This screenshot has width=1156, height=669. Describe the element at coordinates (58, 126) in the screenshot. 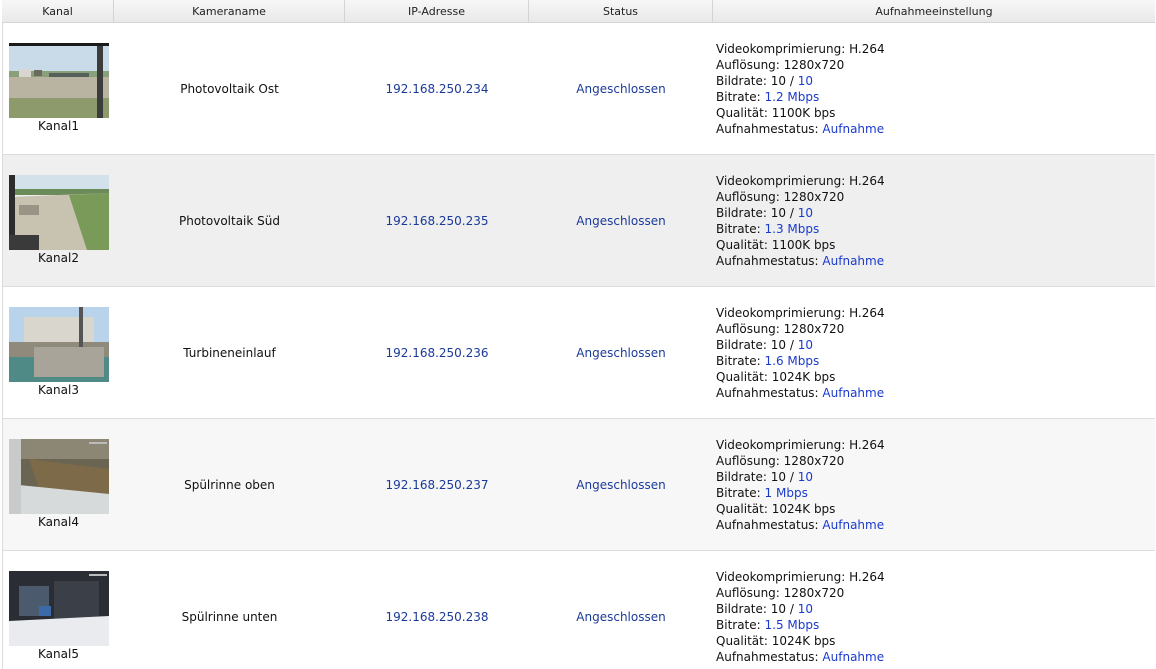

I see `channel-label: Kanal1` at that location.